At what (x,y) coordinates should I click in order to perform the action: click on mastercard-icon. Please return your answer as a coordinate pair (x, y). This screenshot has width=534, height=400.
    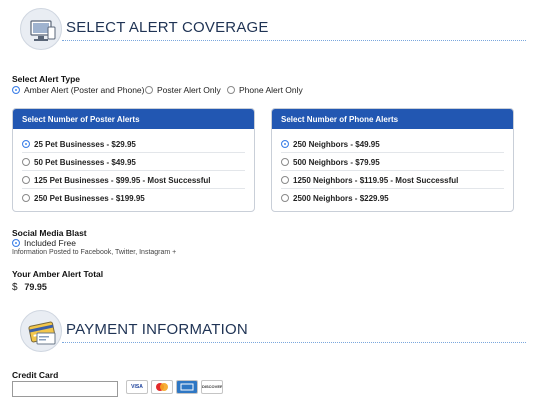
    Looking at the image, I should click on (162, 387).